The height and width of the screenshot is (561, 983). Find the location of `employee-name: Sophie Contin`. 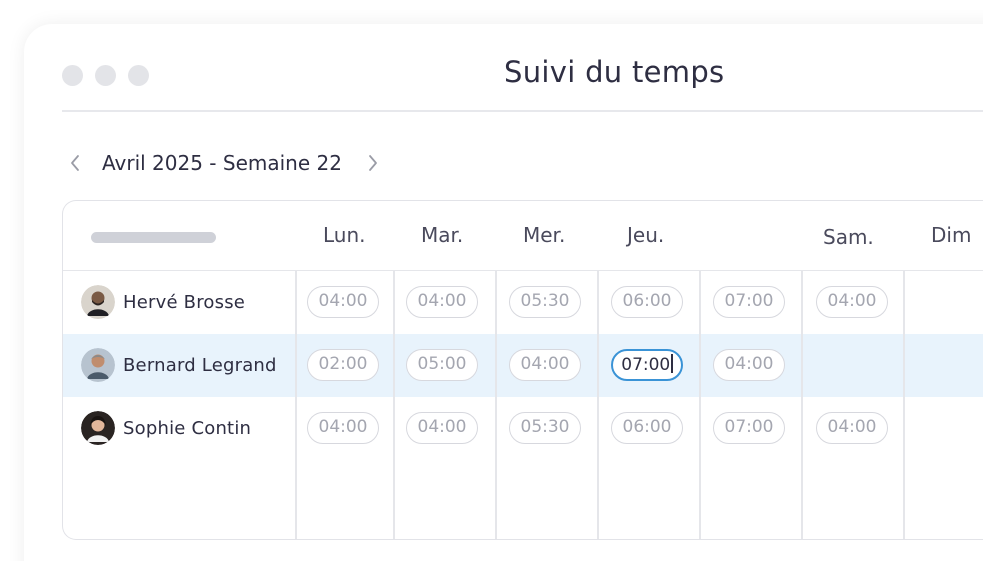

employee-name: Sophie Contin is located at coordinates (187, 428).